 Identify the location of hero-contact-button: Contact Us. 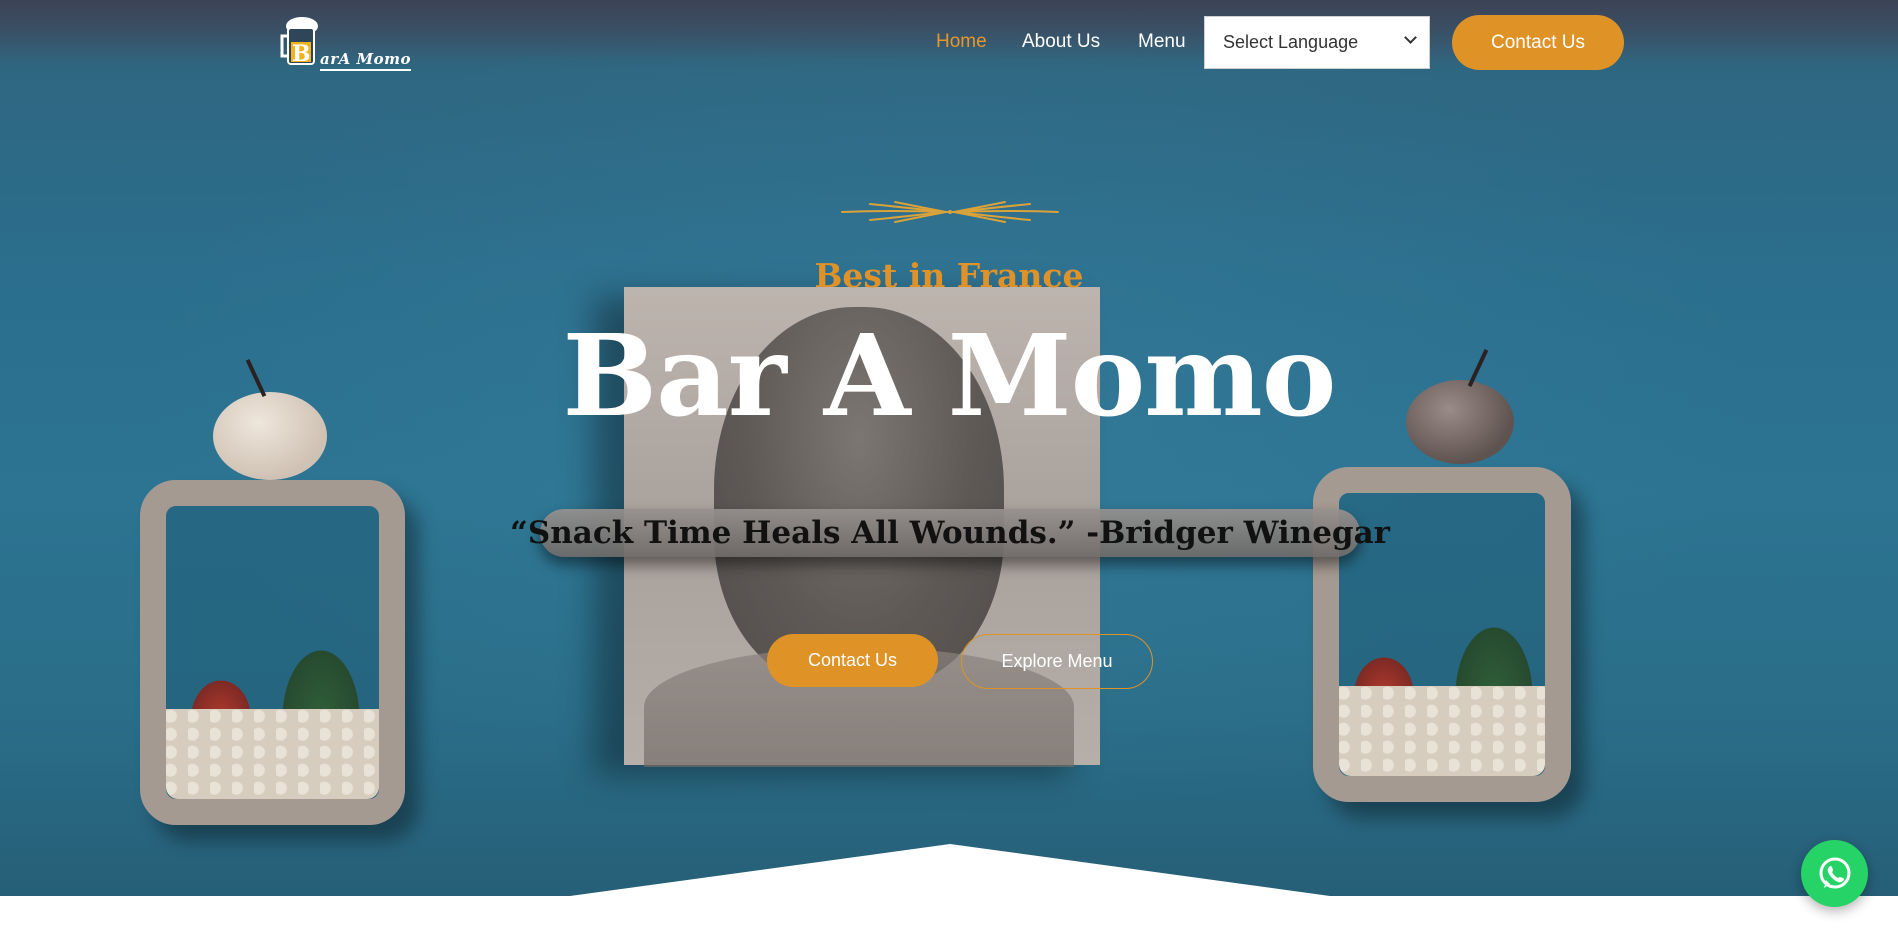
(852, 660).